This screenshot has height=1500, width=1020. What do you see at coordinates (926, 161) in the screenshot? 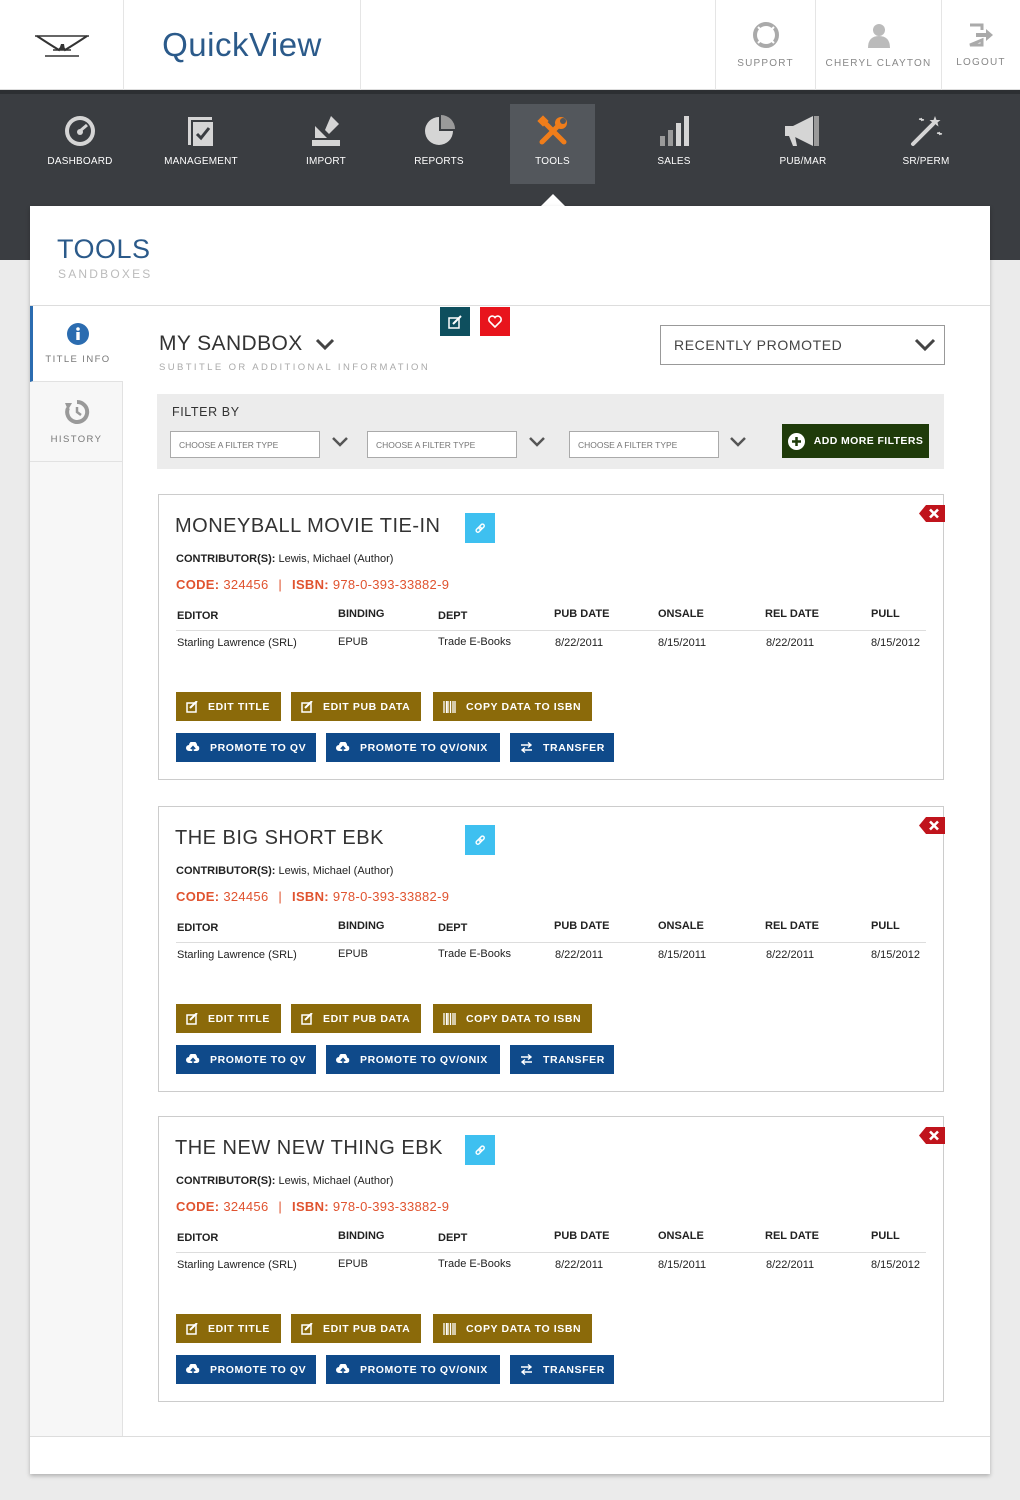
I see `nav-label: SR/PERM` at bounding box center [926, 161].